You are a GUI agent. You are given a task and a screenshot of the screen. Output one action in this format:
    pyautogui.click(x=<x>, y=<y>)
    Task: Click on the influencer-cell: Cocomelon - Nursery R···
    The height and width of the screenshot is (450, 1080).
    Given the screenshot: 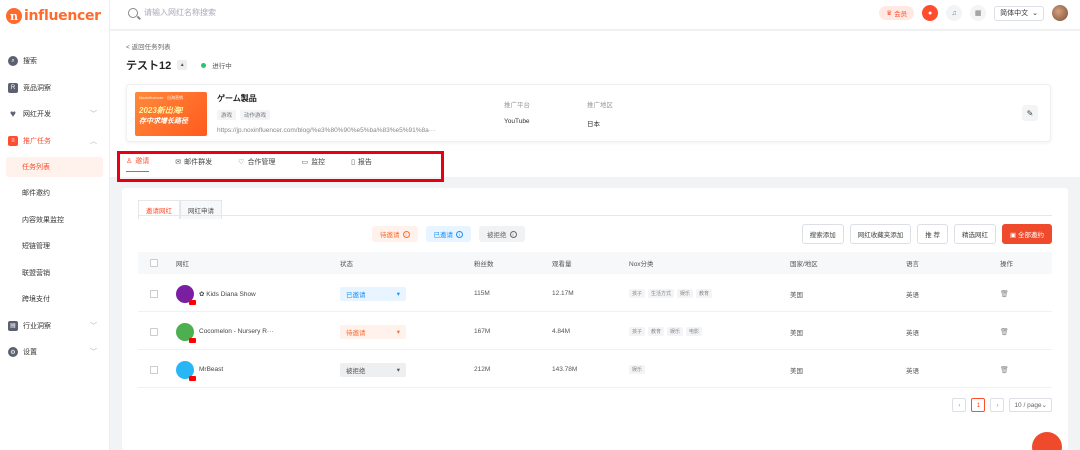 What is the action you would take?
    pyautogui.click(x=224, y=332)
    